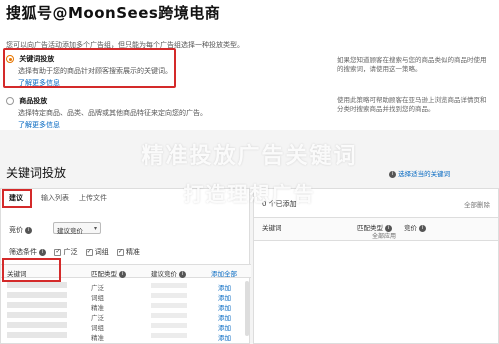  Describe the element at coordinates (109, 273) in the screenshot. I see `match-type-column-header: 匹配类型 i` at that location.